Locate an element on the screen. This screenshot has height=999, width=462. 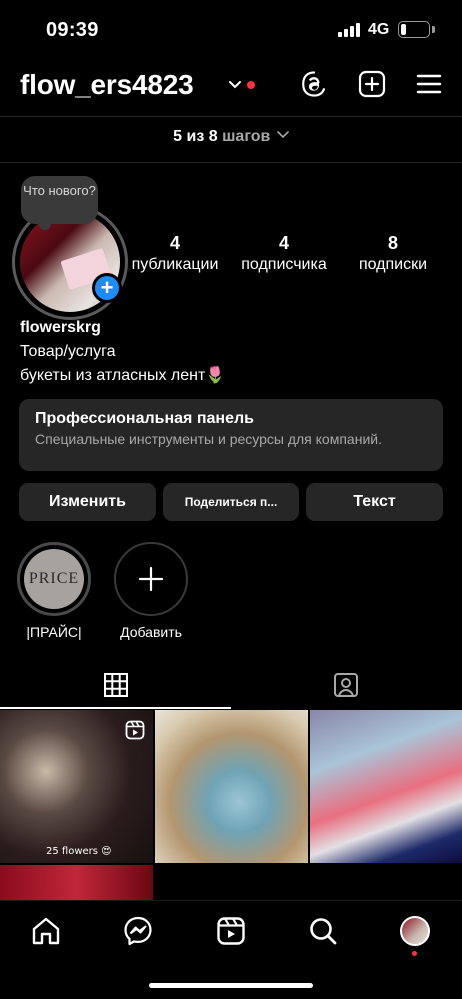
grid-icon is located at coordinates (116, 685).